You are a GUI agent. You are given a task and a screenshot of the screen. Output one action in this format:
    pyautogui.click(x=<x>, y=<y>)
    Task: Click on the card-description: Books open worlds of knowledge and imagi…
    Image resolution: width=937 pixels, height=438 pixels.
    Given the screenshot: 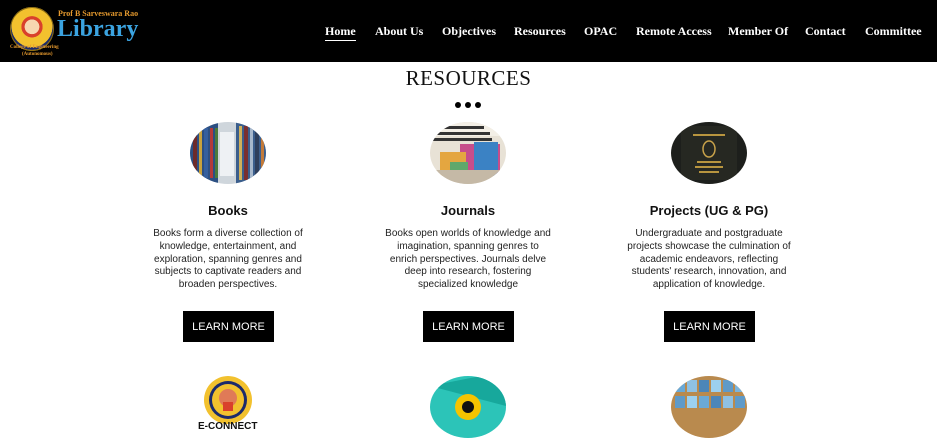 What is the action you would take?
    pyautogui.click(x=468, y=259)
    